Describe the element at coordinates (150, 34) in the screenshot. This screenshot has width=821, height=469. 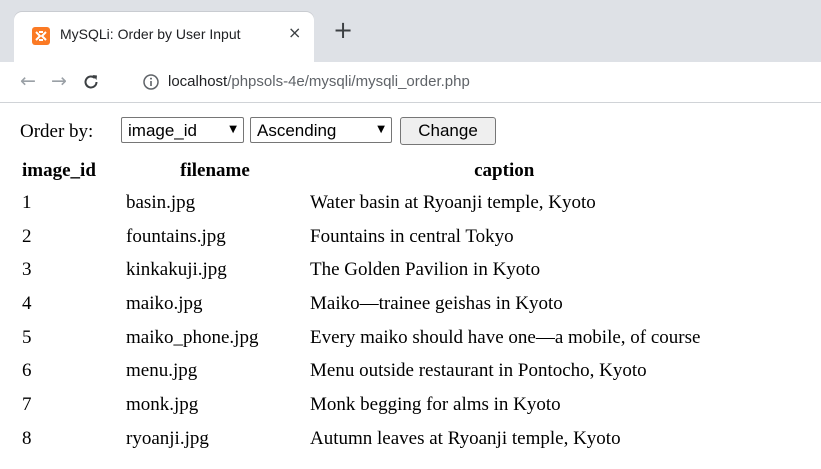
I see `tab-title: MySQLi: Order by User Input` at that location.